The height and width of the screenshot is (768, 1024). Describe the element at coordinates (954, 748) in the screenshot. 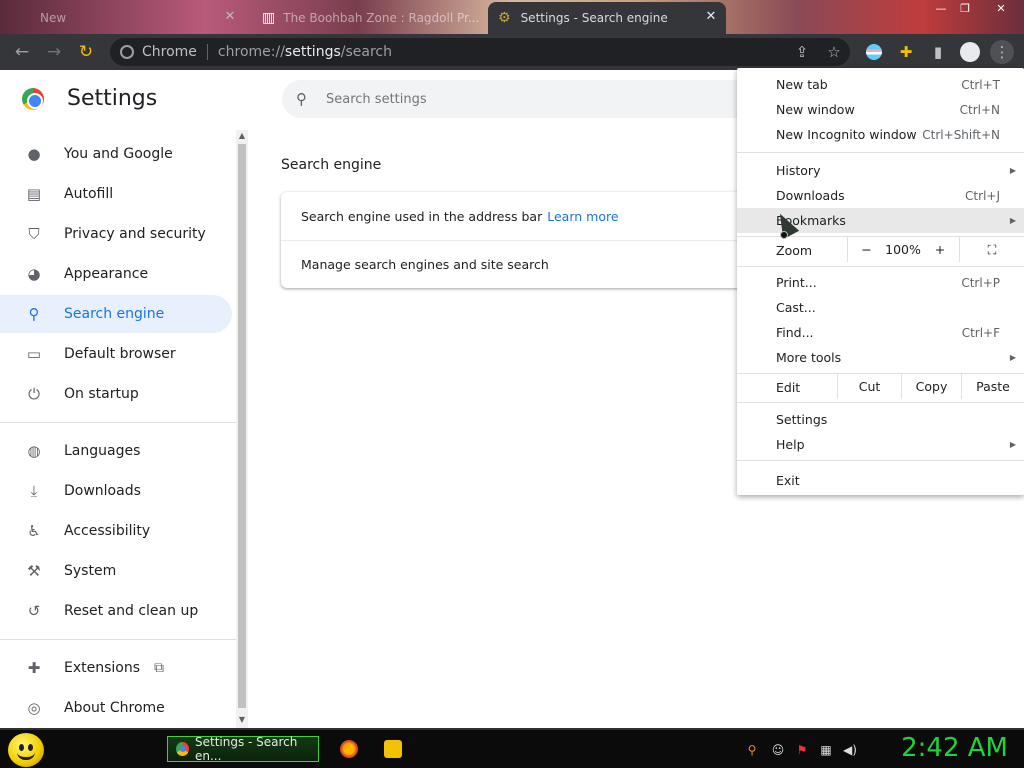

I see `clock: 2:42 AM` at that location.